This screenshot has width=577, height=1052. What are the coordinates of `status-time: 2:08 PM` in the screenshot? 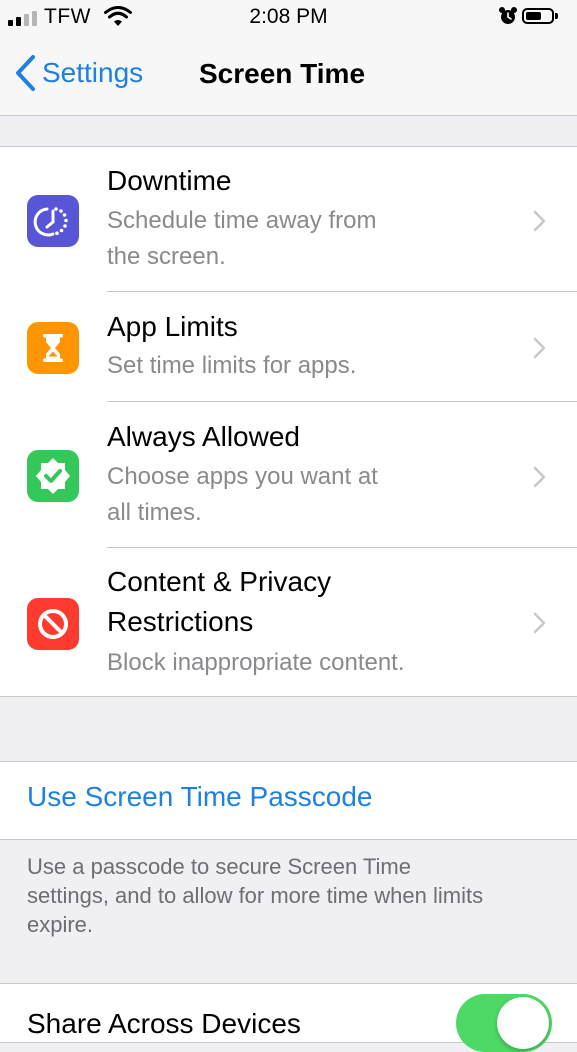 It's located at (288, 16).